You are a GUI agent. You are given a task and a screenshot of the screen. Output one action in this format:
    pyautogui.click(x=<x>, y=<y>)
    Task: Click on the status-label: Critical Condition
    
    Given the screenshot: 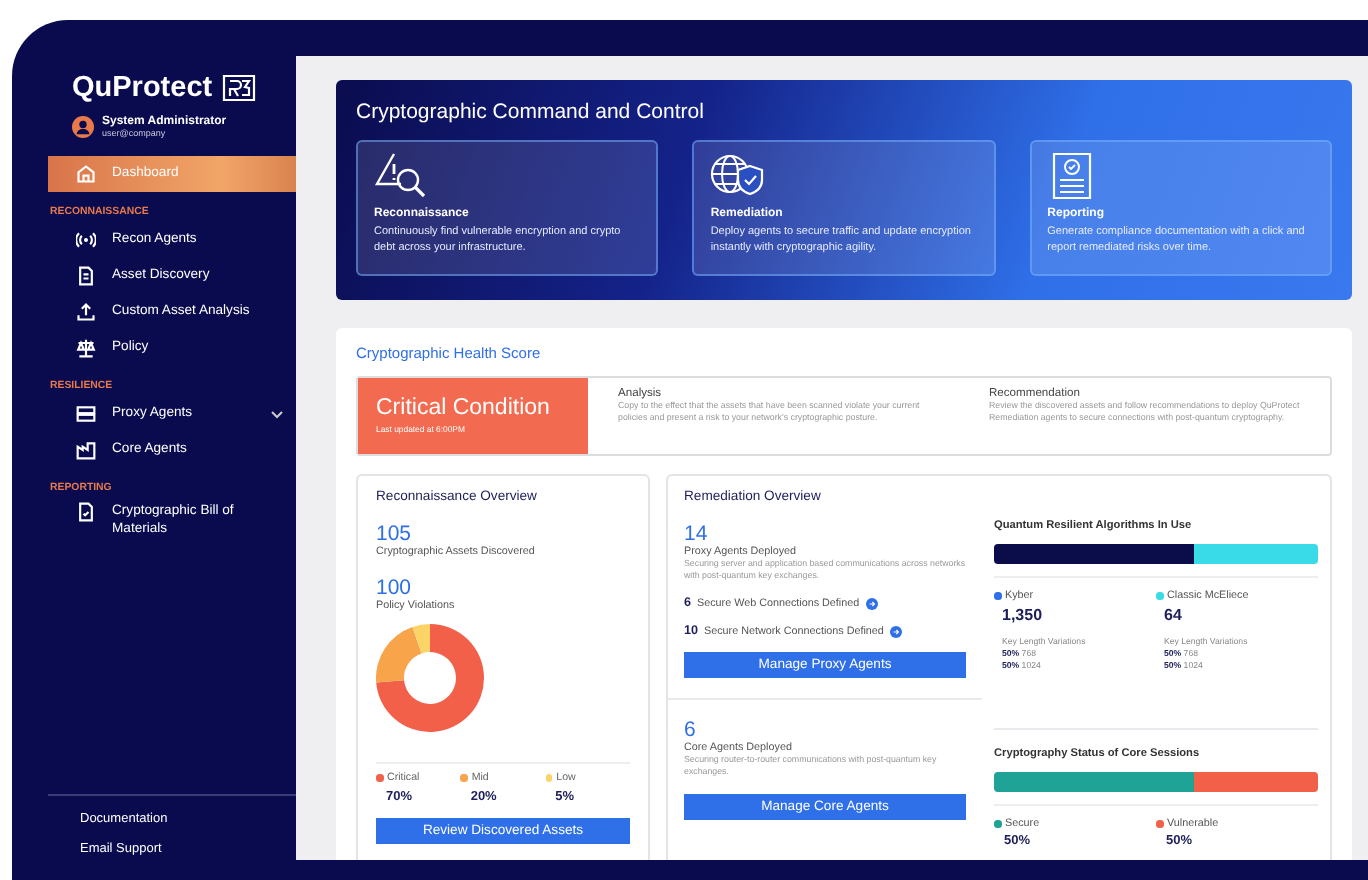 What is the action you would take?
    pyautogui.click(x=464, y=408)
    